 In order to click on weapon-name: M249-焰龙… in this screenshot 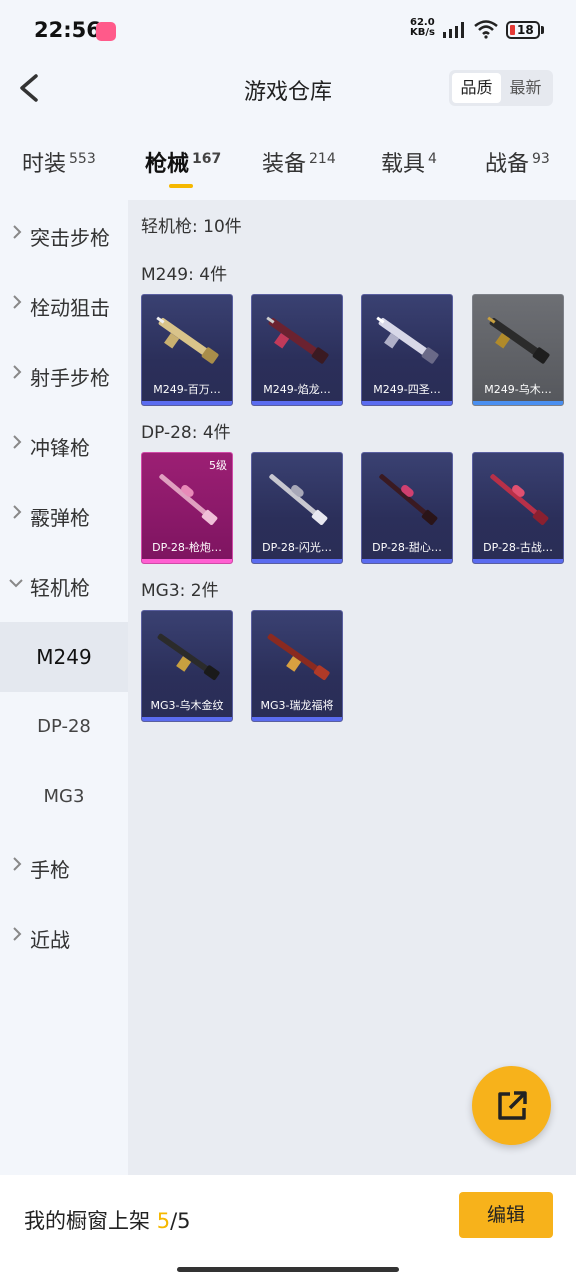, I will do `click(297, 389)`.